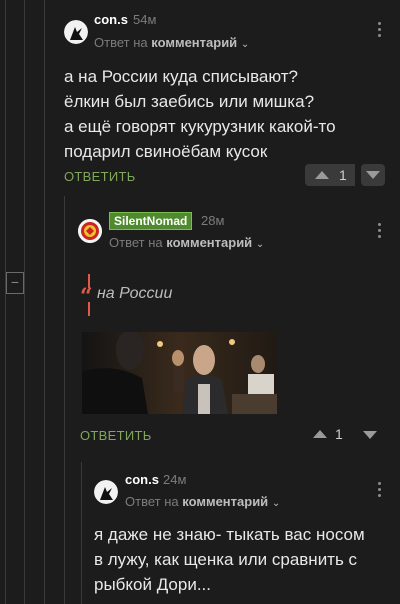 This screenshot has width=400, height=604. Describe the element at coordinates (151, 221) in the screenshot. I see `username-badge: SilentNomad` at that location.